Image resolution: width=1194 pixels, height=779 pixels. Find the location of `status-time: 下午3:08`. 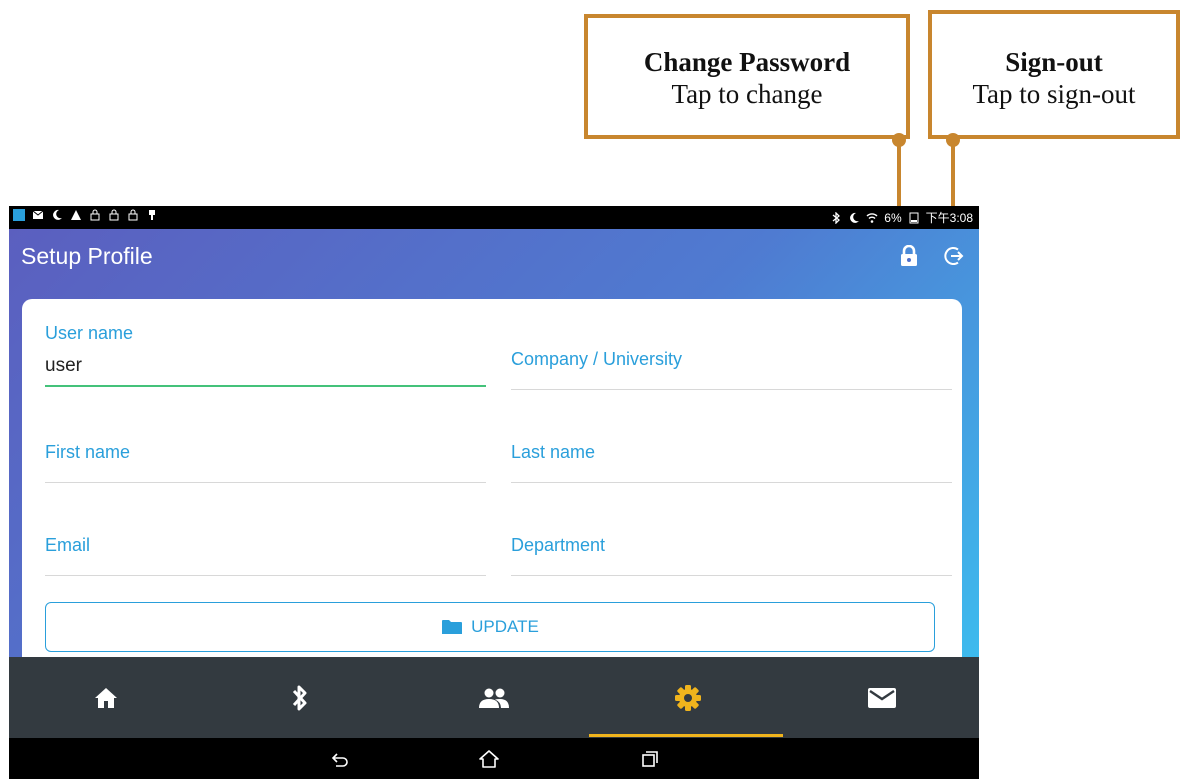

status-time: 下午3:08 is located at coordinates (949, 218).